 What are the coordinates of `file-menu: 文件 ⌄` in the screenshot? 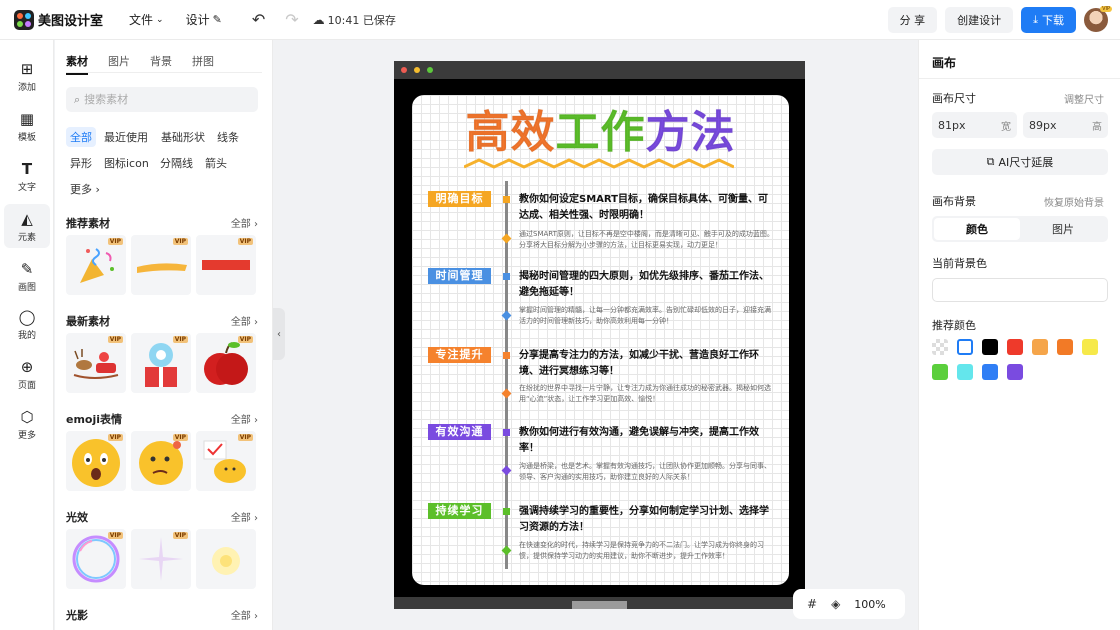 It's located at (146, 19).